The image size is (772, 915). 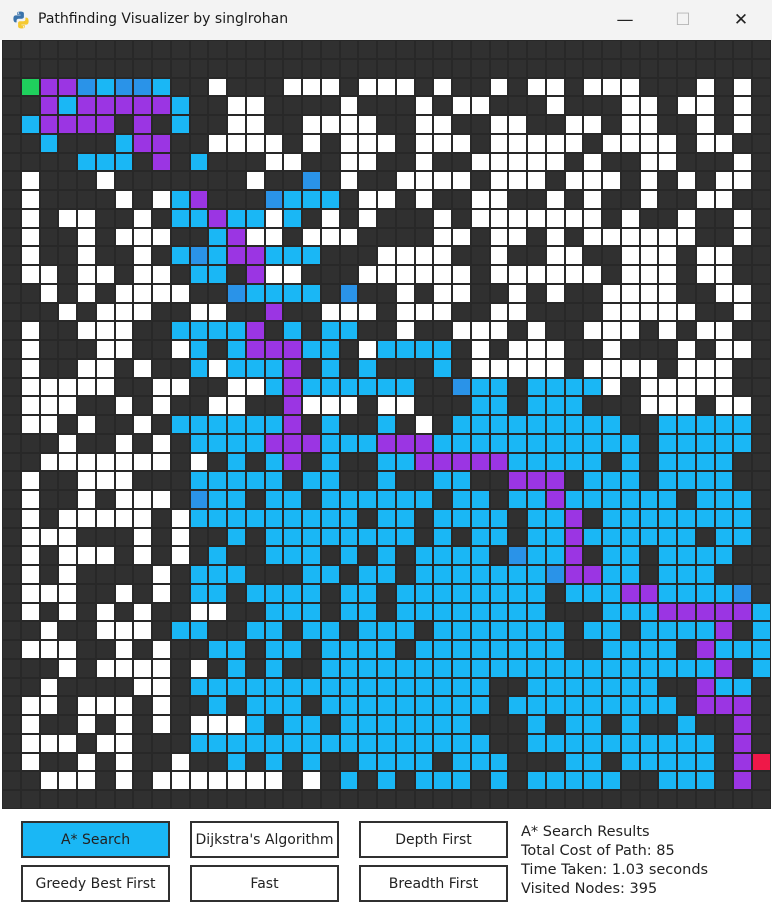 I want to click on dijkstra-button: Dijkstra's Algorithm, so click(x=264, y=839).